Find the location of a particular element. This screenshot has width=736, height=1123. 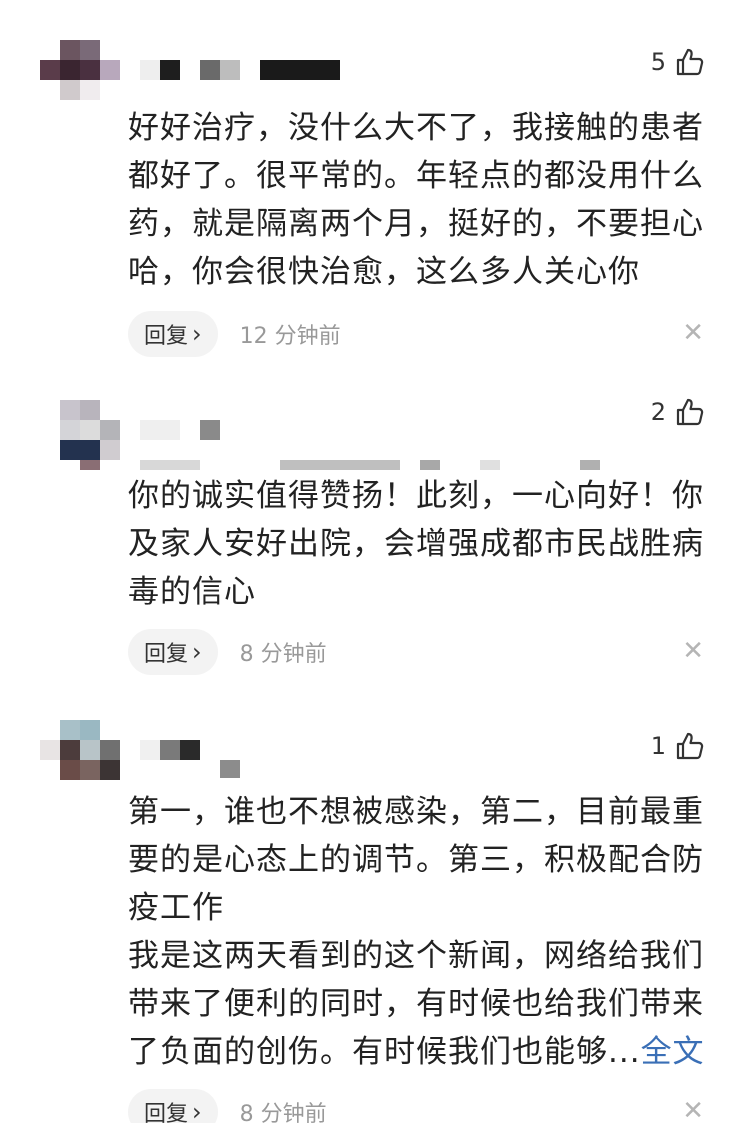

comment-paragraph: 你的诚实值得赞扬！此刻，一心向好！你及家人安好出院，会增强成都市民战胜病毒的信心 is located at coordinates (416, 544).